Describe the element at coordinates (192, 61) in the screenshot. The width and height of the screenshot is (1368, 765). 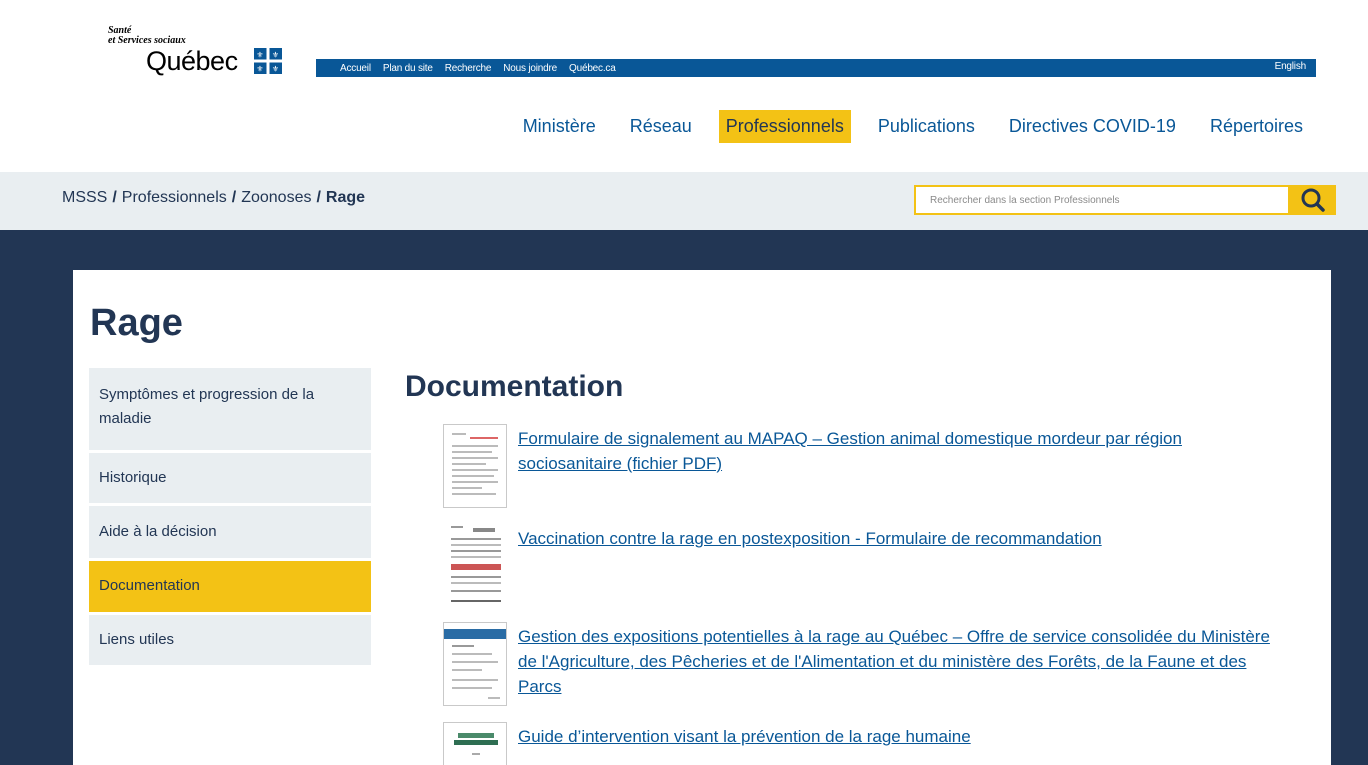
I see `logo-line-quebec: Québec` at that location.